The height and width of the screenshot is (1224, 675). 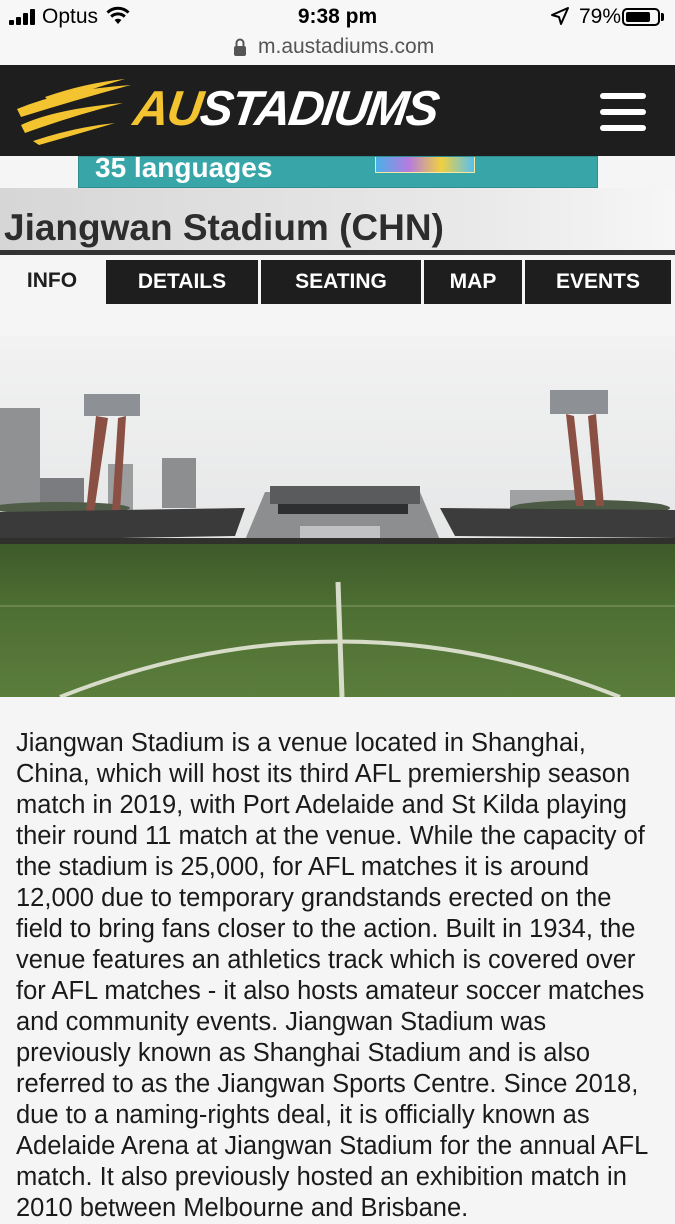 What do you see at coordinates (425, 165) in the screenshot?
I see `ad-map-graphic` at bounding box center [425, 165].